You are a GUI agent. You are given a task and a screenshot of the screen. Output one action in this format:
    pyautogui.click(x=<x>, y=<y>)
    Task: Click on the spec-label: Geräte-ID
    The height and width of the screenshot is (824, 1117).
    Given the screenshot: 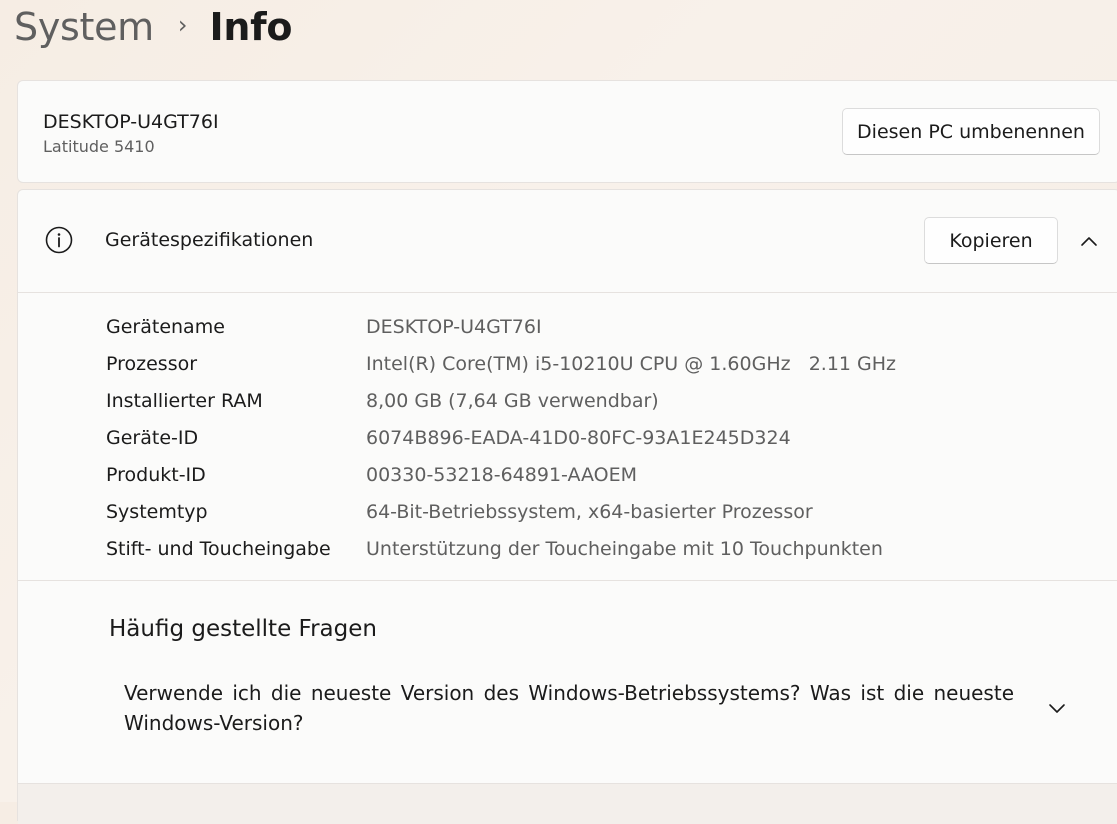 What is the action you would take?
    pyautogui.click(x=152, y=437)
    